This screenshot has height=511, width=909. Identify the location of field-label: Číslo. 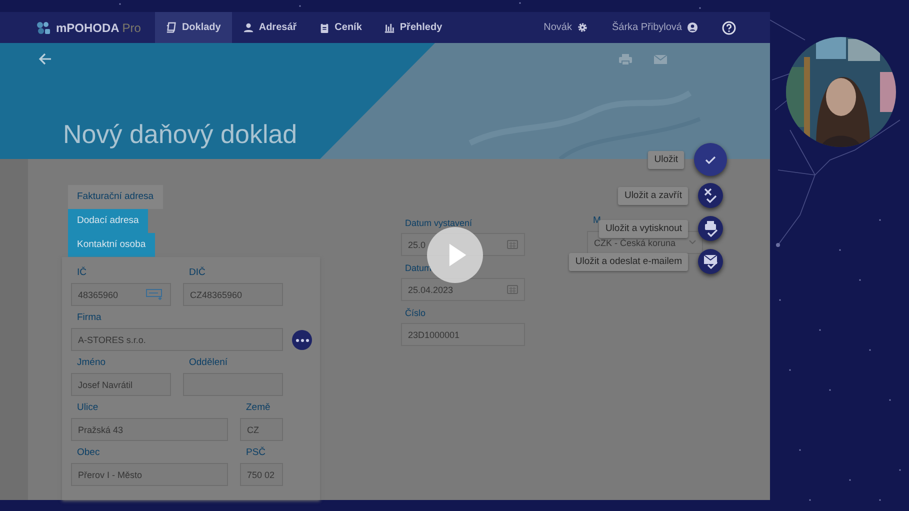
(415, 313).